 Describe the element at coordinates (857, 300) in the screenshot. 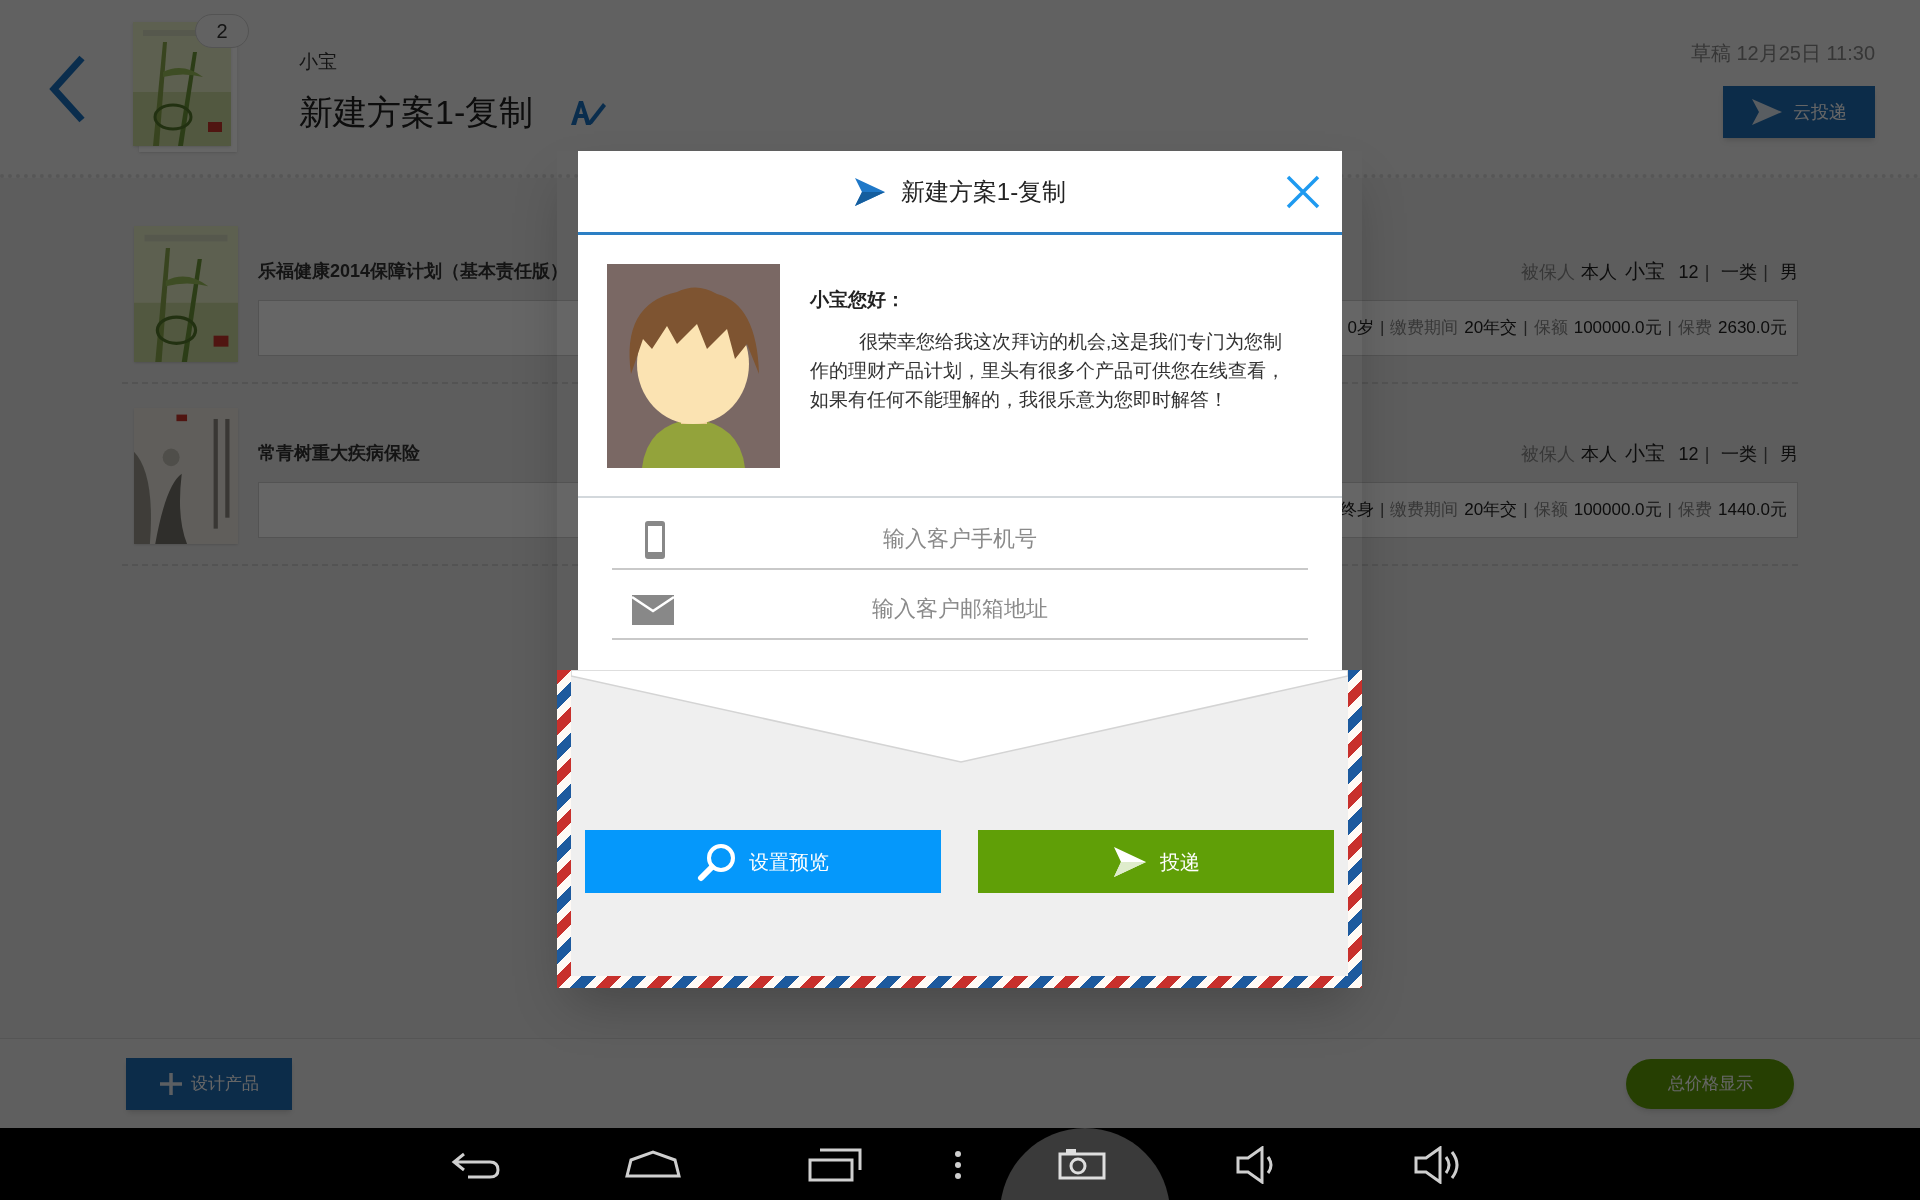

I see `greeting-text: 小宝您好：` at that location.